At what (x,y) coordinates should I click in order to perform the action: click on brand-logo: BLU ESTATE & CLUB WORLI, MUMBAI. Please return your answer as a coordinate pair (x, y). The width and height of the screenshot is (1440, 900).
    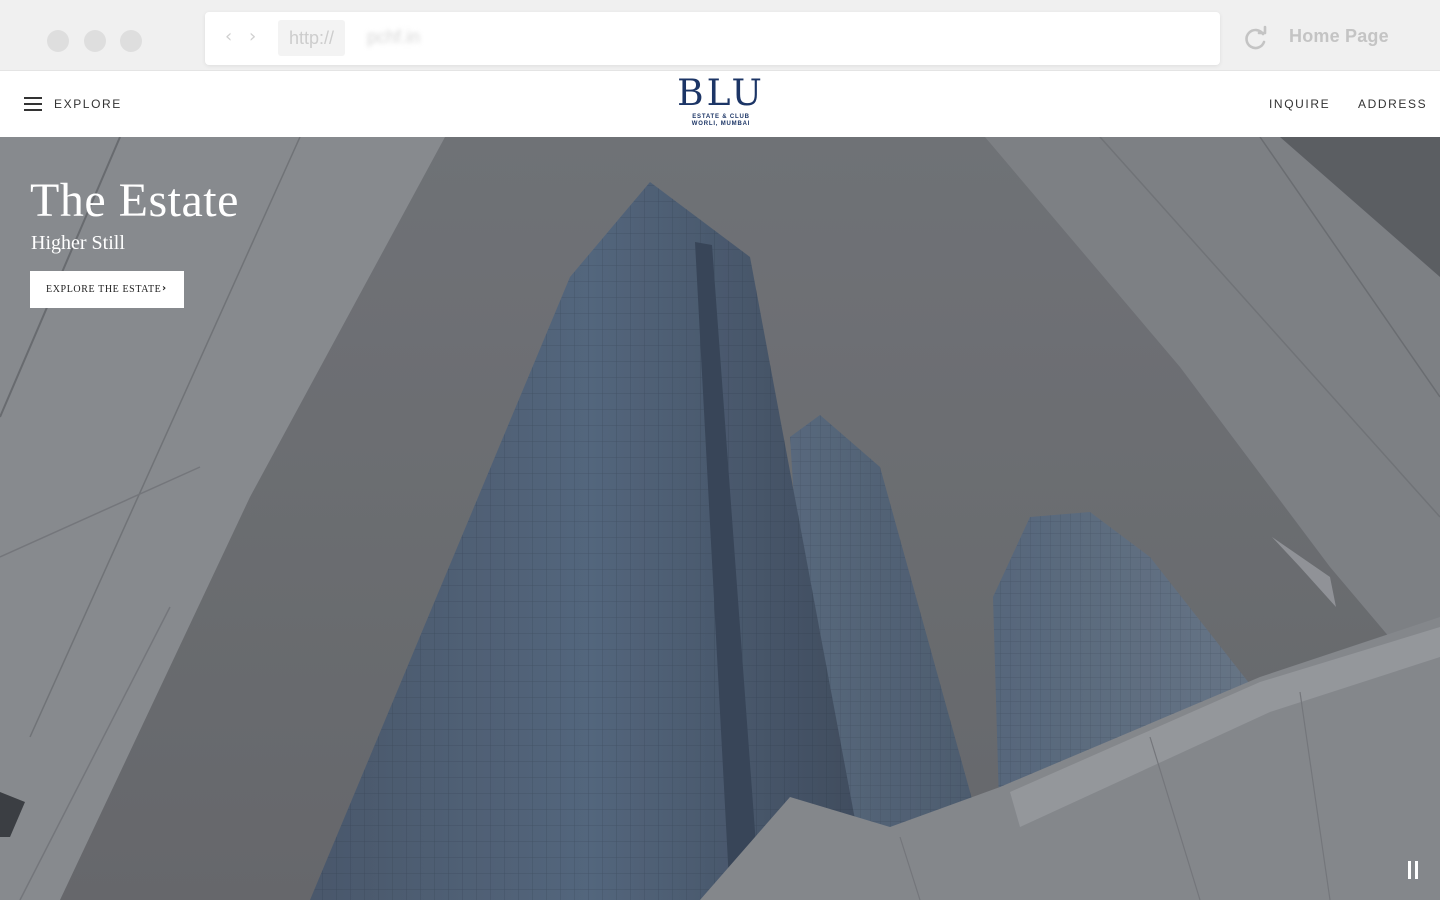
    Looking at the image, I should click on (721, 101).